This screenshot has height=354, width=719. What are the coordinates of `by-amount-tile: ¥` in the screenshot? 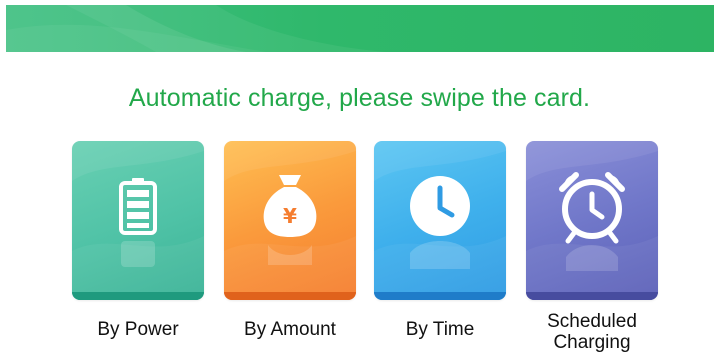 It's located at (290, 220).